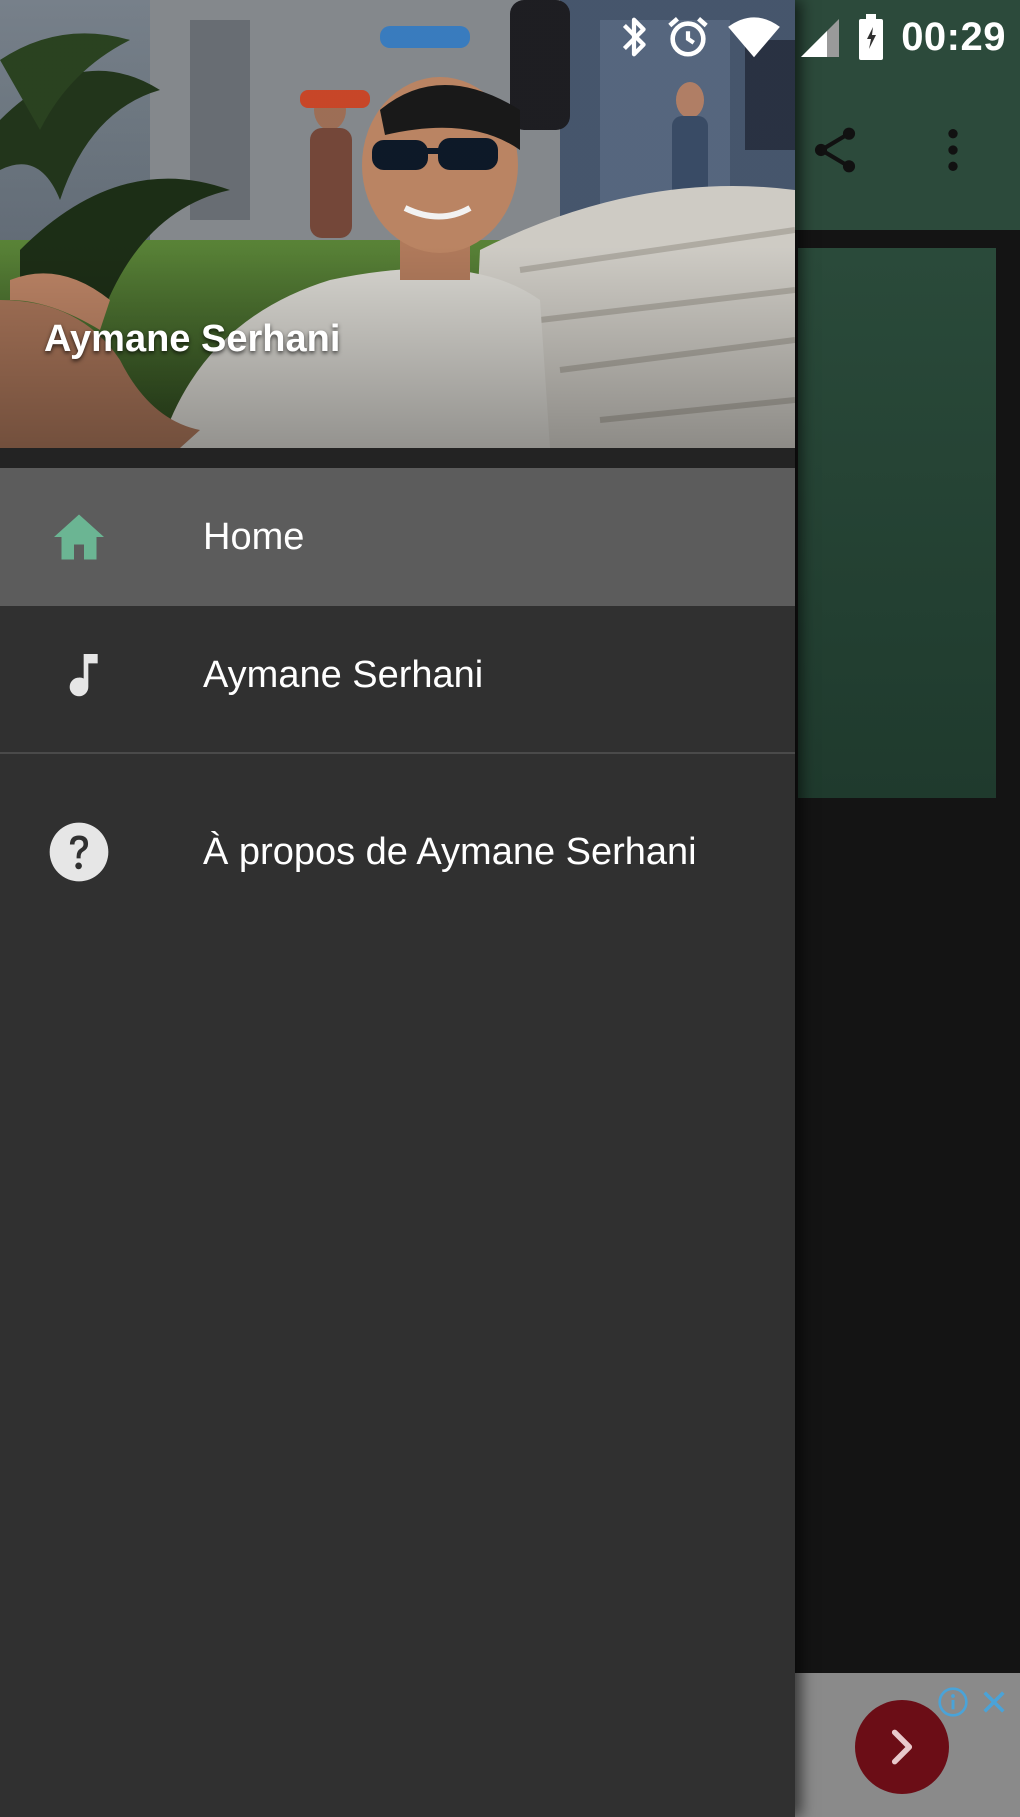 The height and width of the screenshot is (1817, 1020). What do you see at coordinates (688, 37) in the screenshot?
I see `alarm-icon` at bounding box center [688, 37].